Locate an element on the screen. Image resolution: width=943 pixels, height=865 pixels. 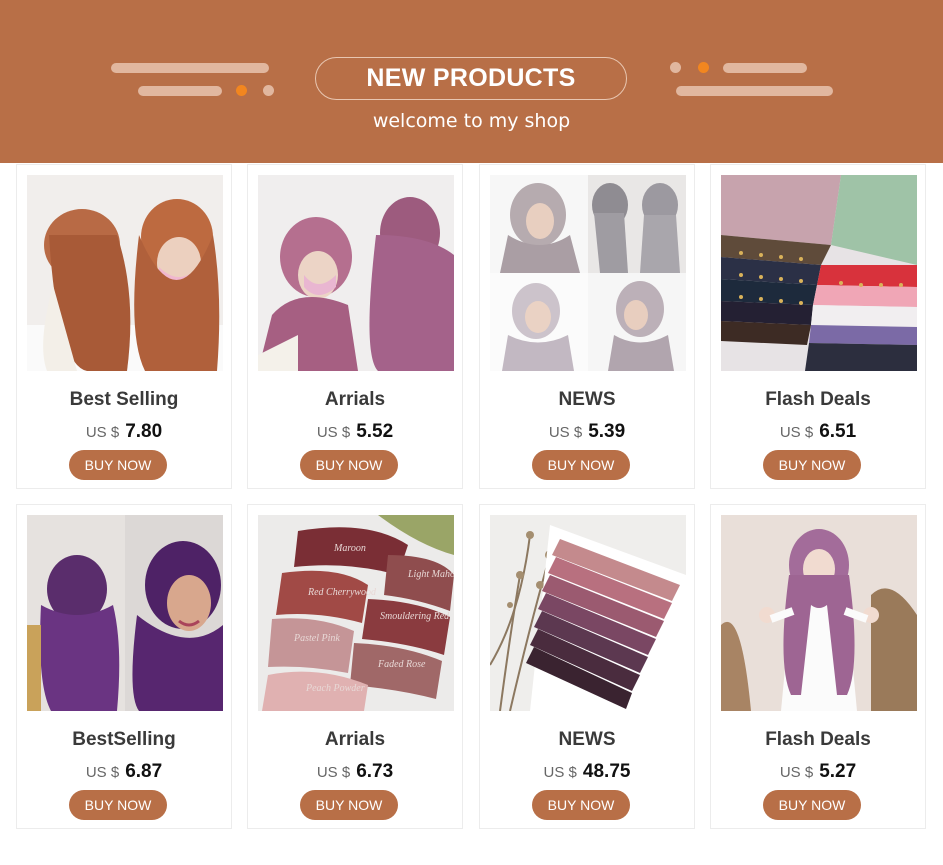
mauve-hijab-image is located at coordinates (356, 273).